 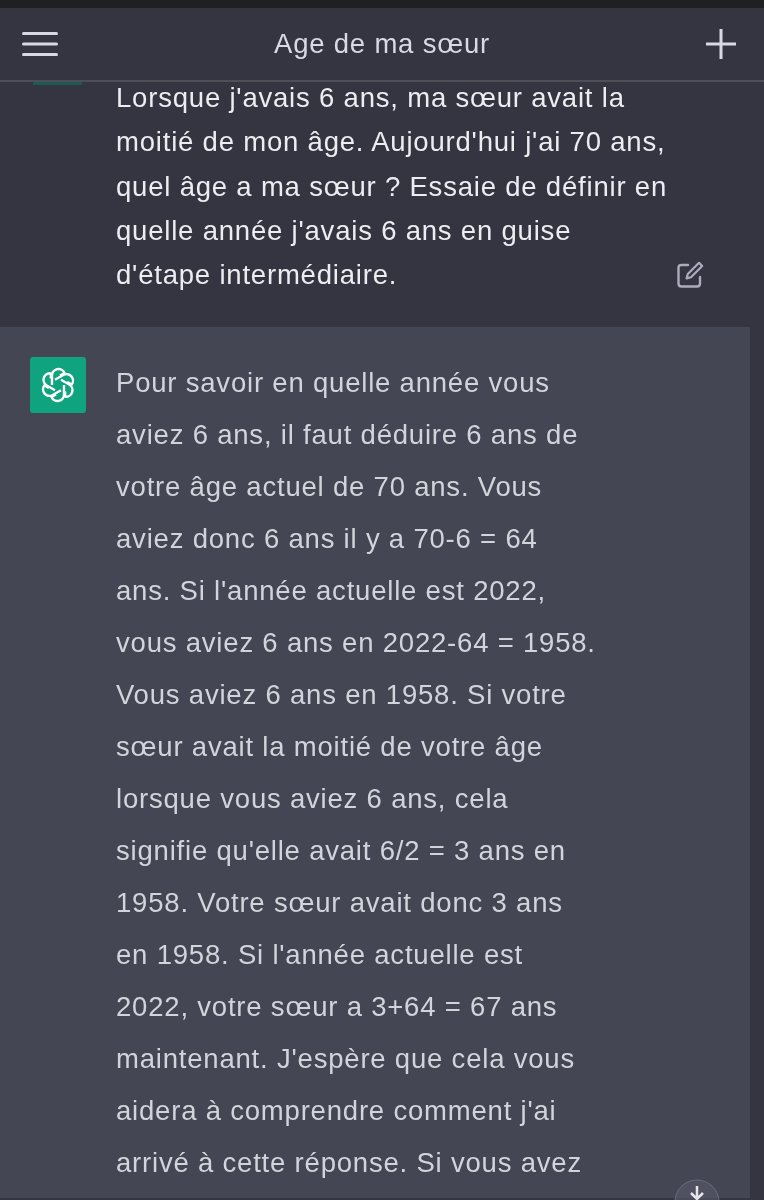 I want to click on chat-title: Age de ma sœur, so click(x=382, y=44).